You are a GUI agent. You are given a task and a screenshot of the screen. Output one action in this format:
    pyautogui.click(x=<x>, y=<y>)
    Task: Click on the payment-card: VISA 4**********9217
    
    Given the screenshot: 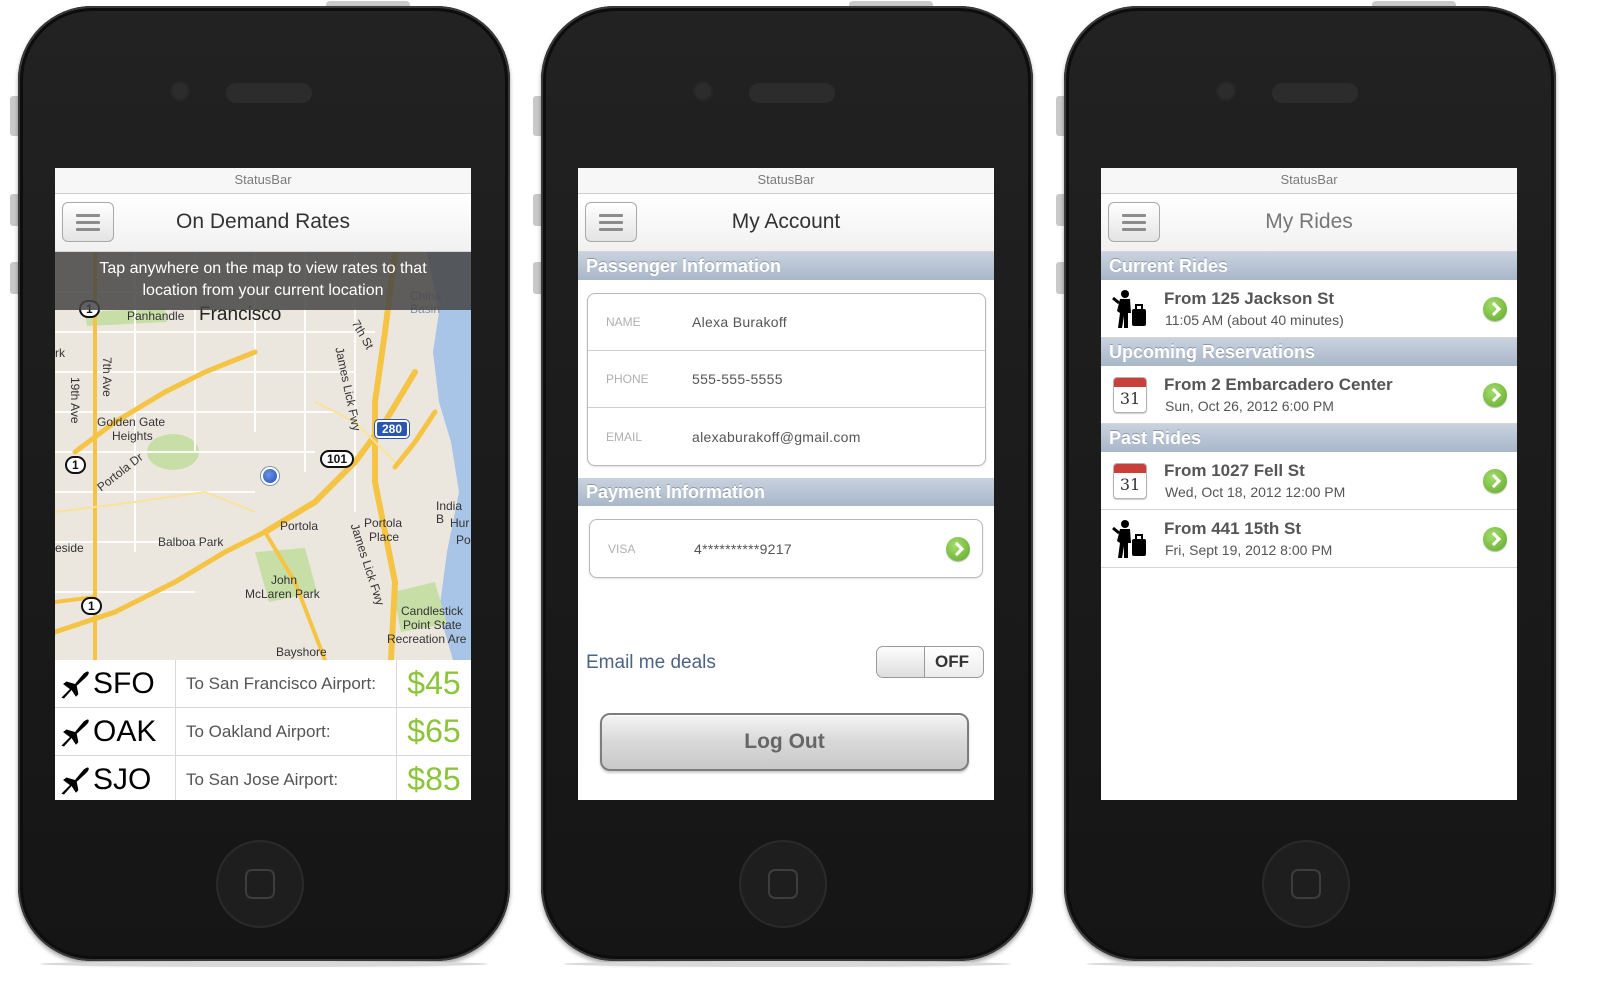 What is the action you would take?
    pyautogui.click(x=786, y=548)
    